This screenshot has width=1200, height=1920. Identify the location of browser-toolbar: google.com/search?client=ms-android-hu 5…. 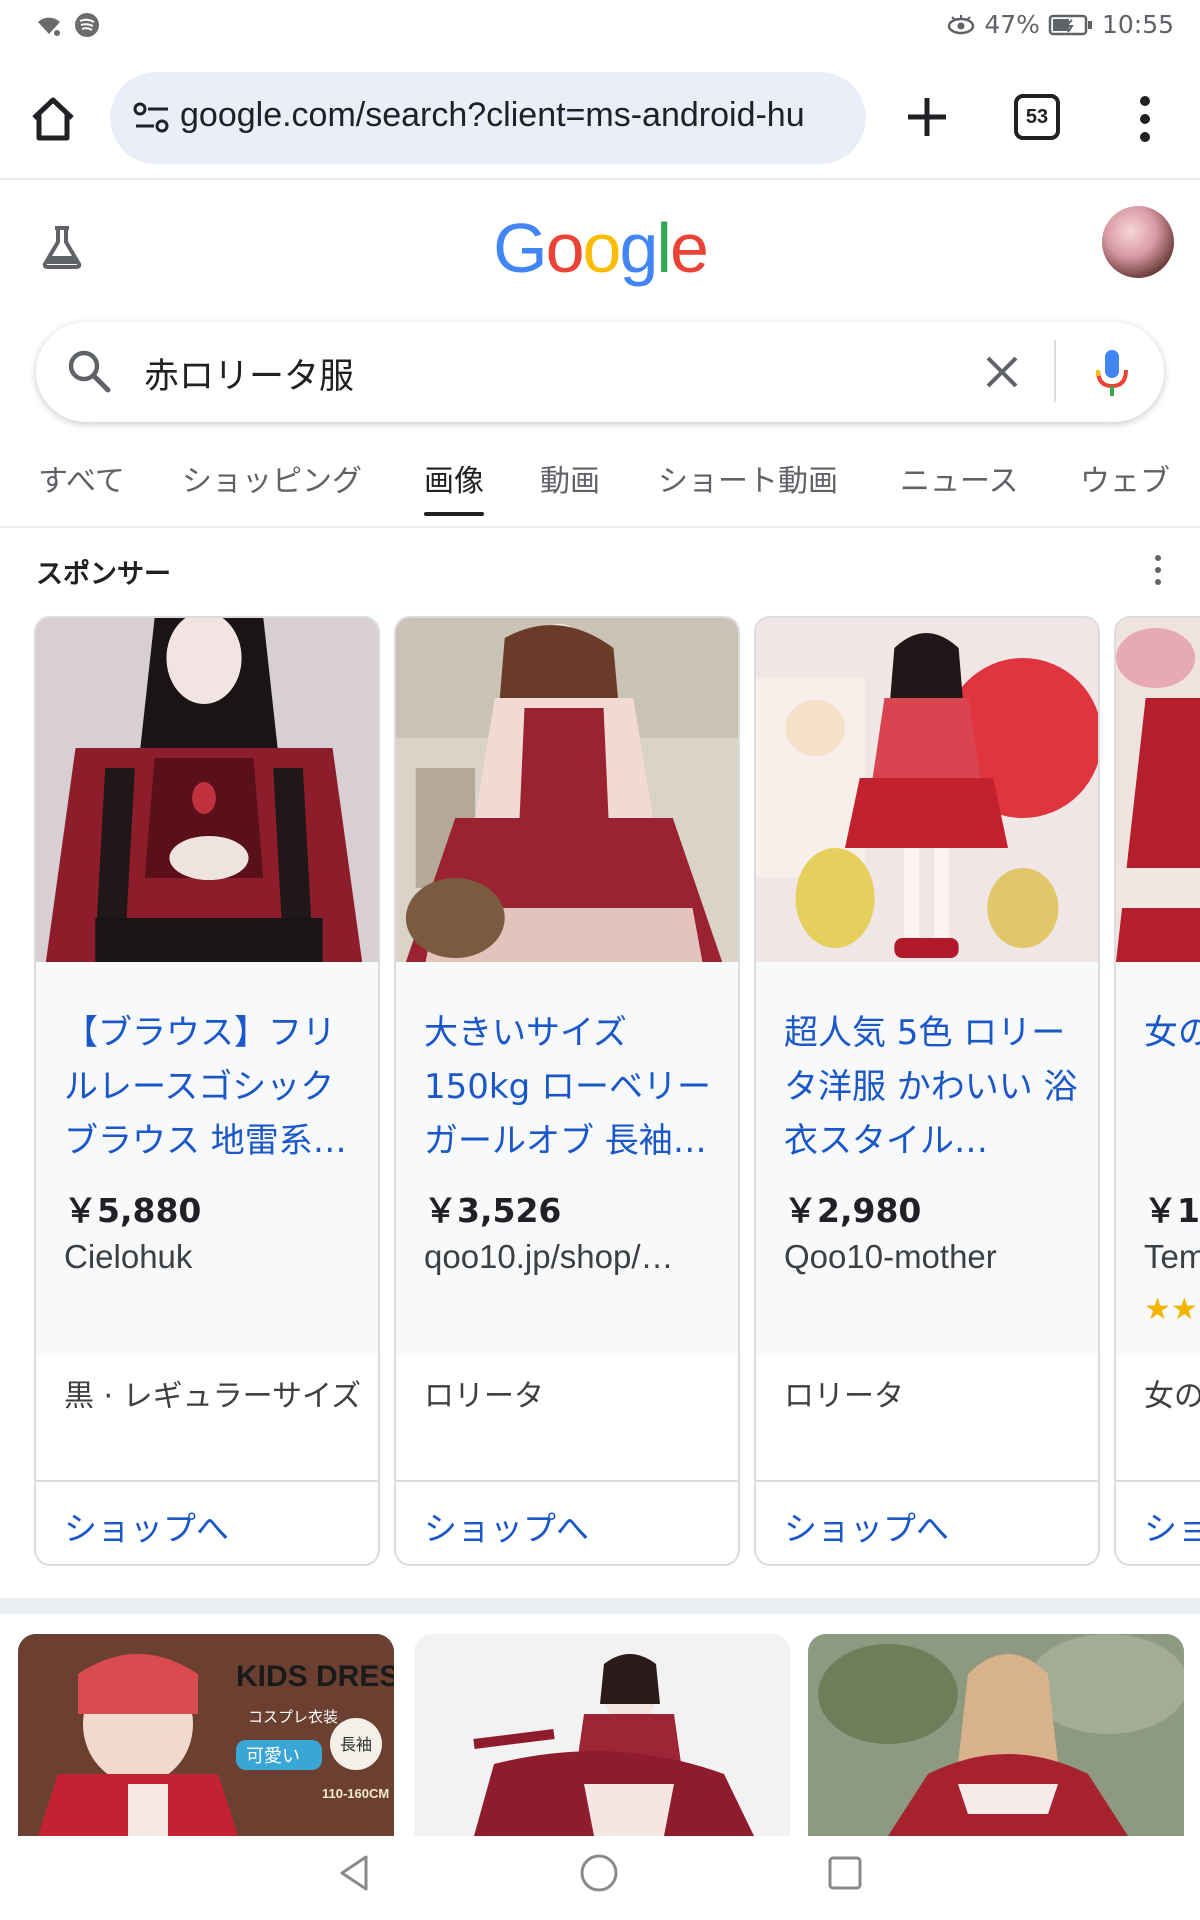
(600, 118).